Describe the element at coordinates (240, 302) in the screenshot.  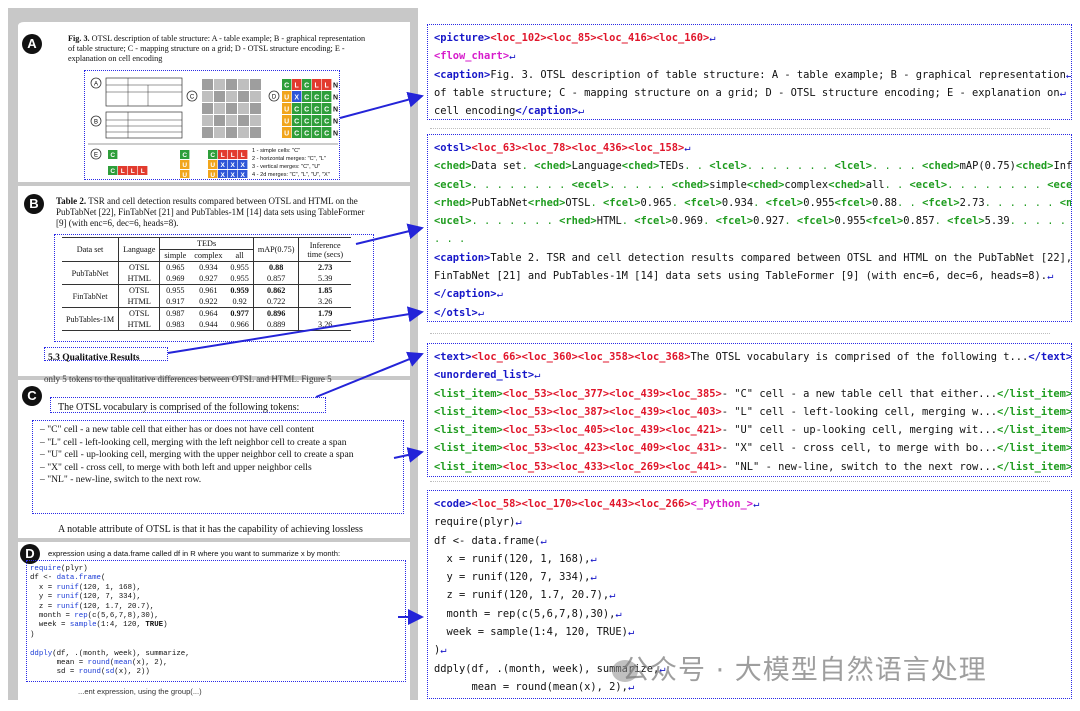
I see `cell-all: 0.92` at that location.